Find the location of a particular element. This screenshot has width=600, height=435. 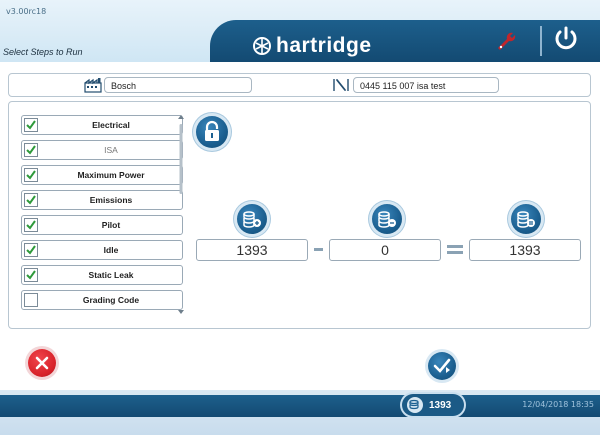

equals-sign-bottom is located at coordinates (455, 252).